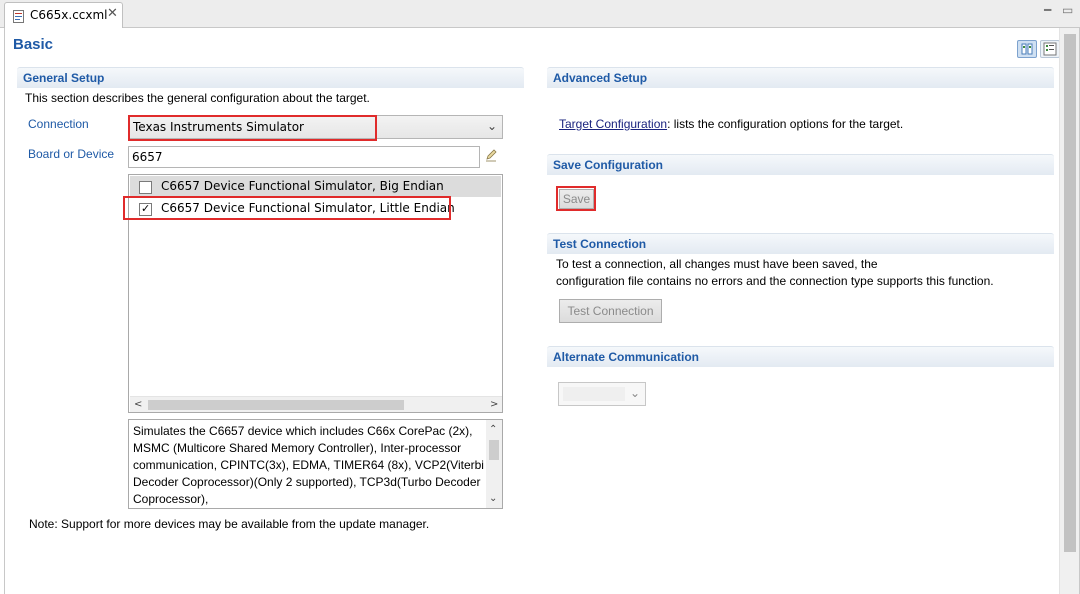 The width and height of the screenshot is (1080, 594). What do you see at coordinates (18, 16) in the screenshot?
I see `xml-file-icon` at bounding box center [18, 16].